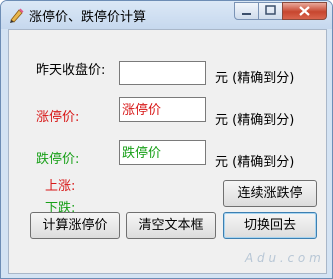 The image size is (333, 279). I want to click on limit-up-label: 涨停价:, so click(58, 117).